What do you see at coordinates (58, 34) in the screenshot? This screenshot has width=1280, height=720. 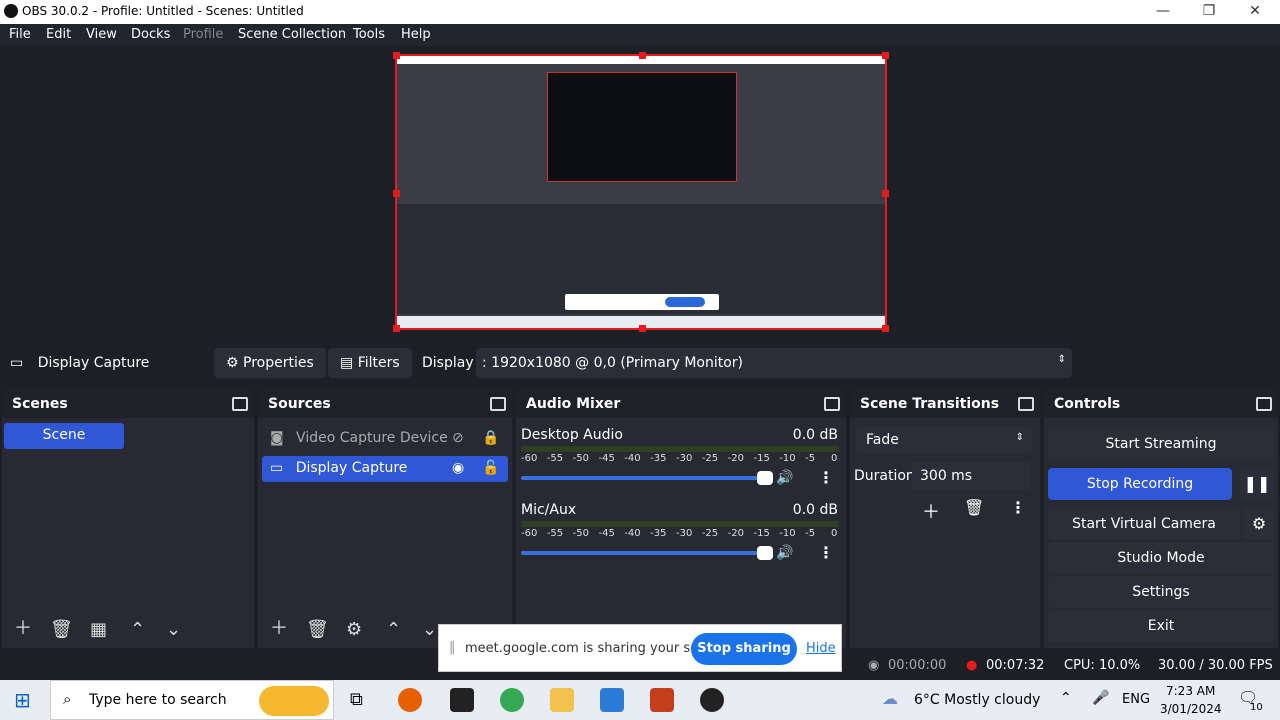 I see `menu-edit: Edit` at bounding box center [58, 34].